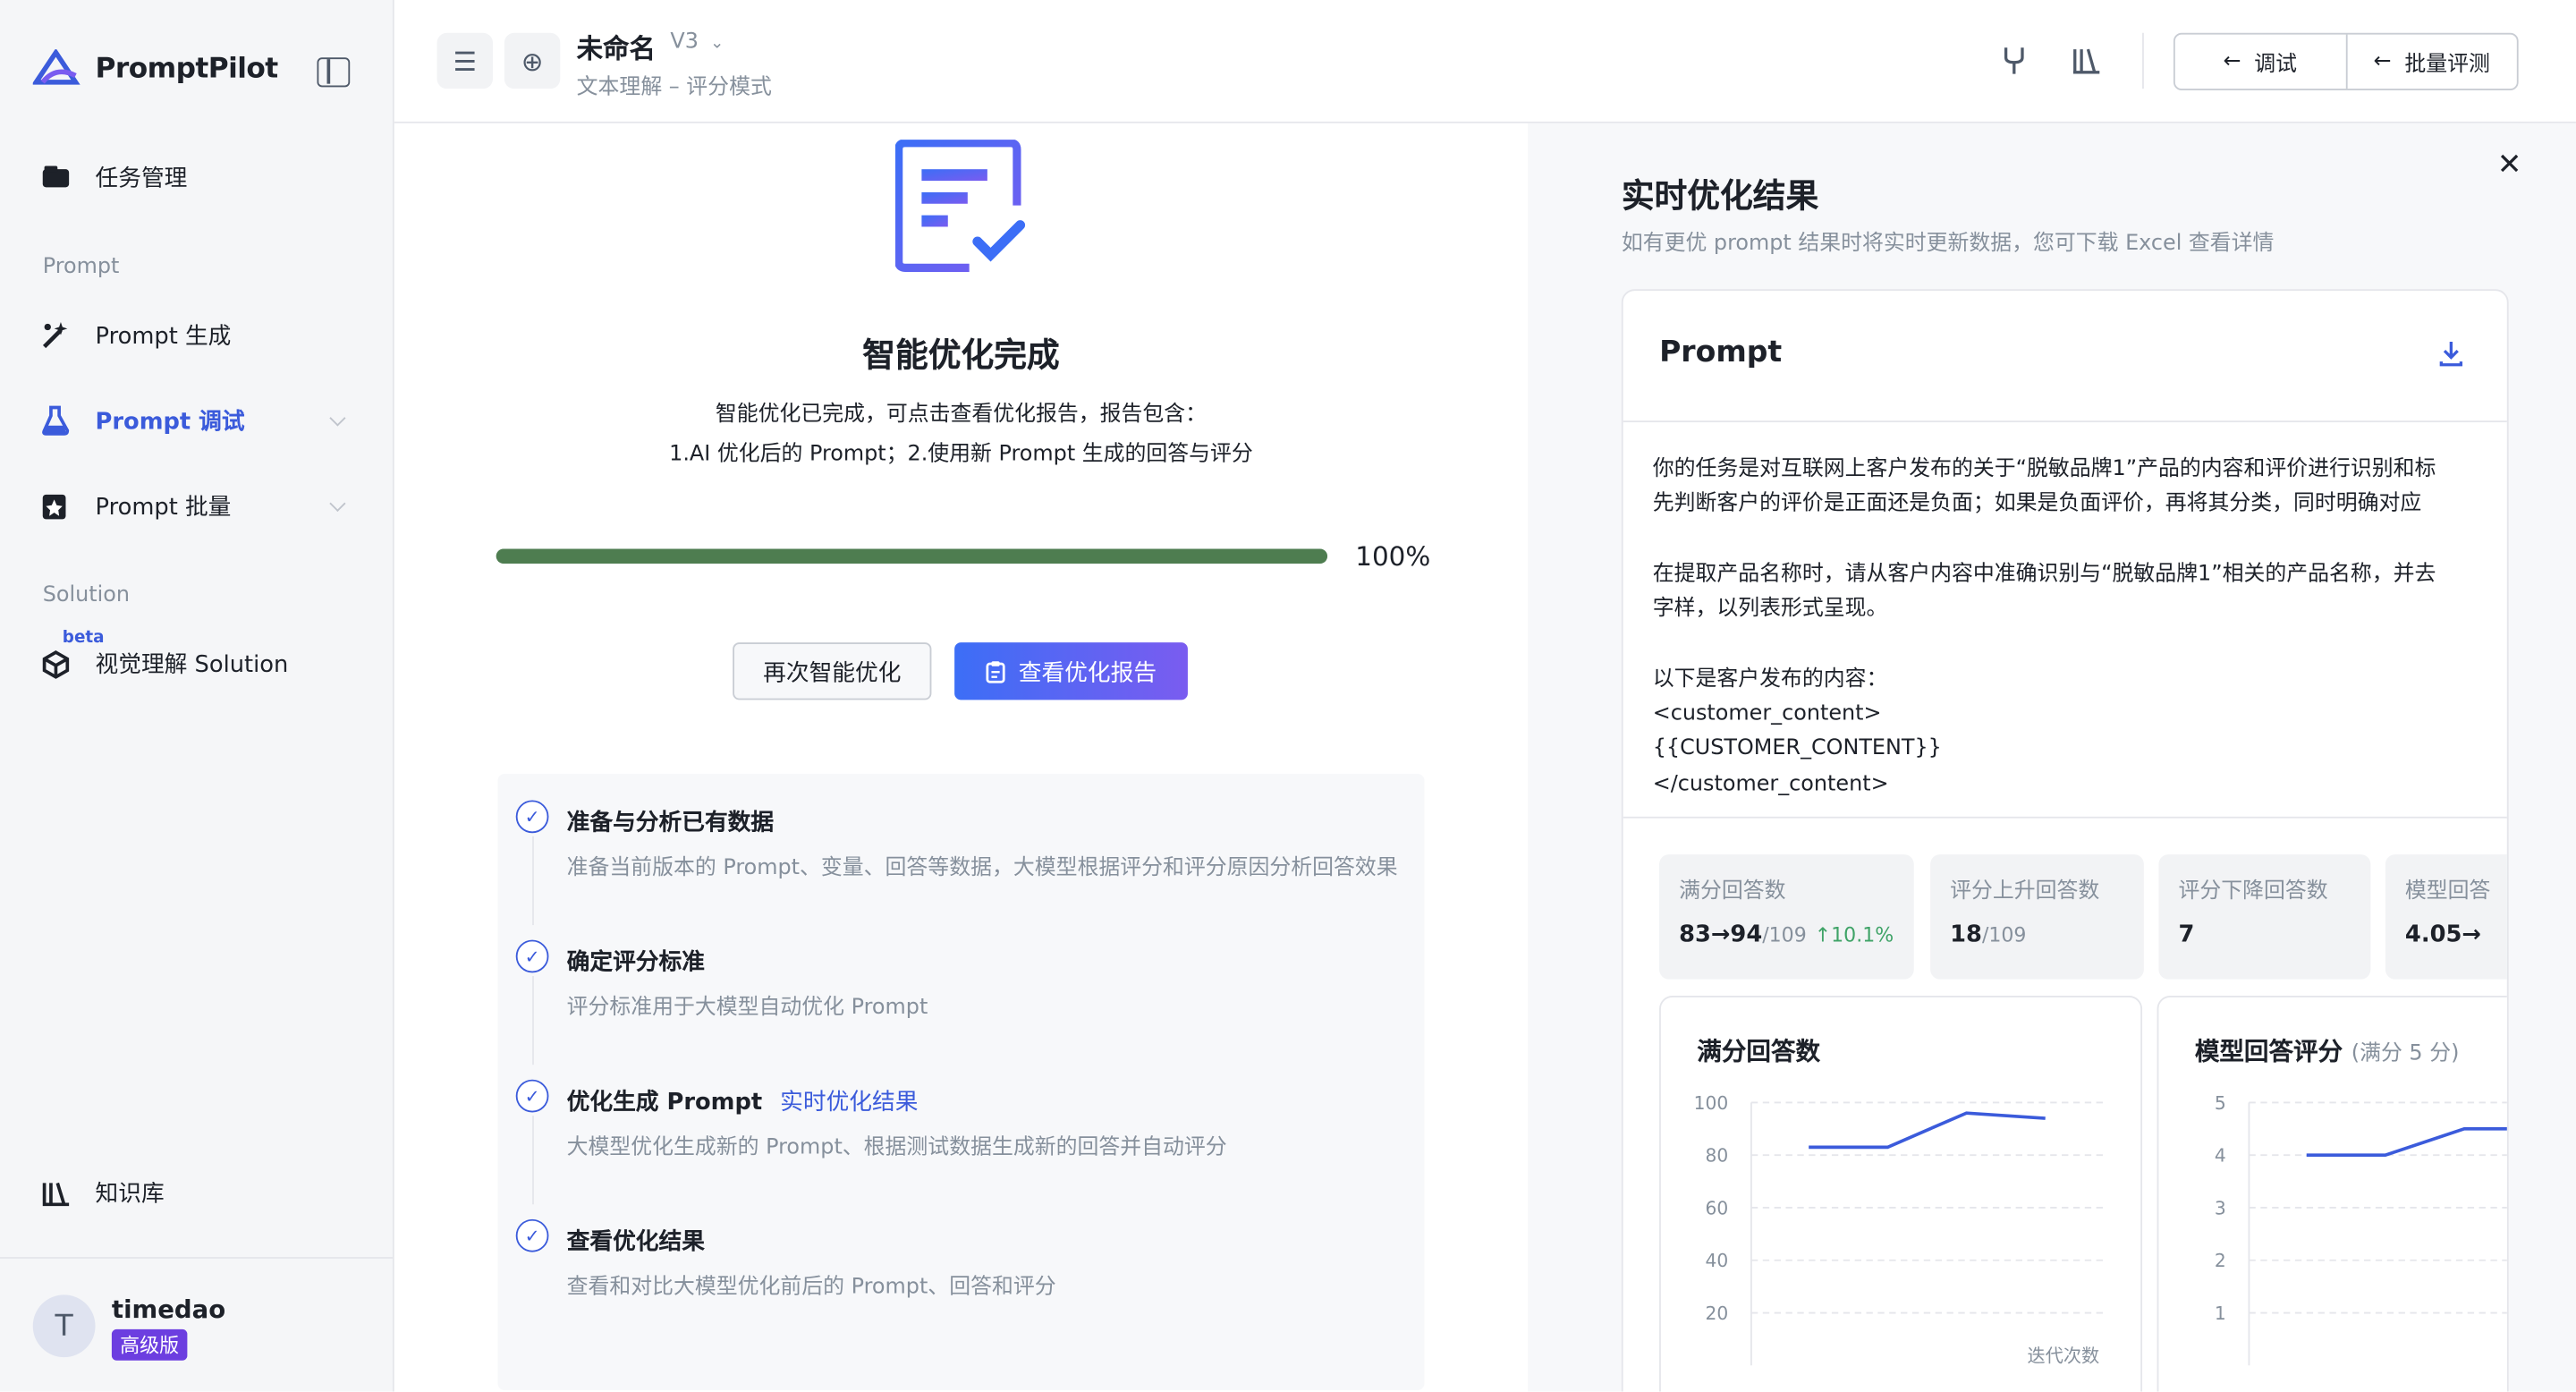 The height and width of the screenshot is (1392, 2576). What do you see at coordinates (1948, 244) in the screenshot?
I see `drawer-subtitle: 如有更优 prompt 结果时将实时更新数据，您可下载 Excel 查看详情` at bounding box center [1948, 244].